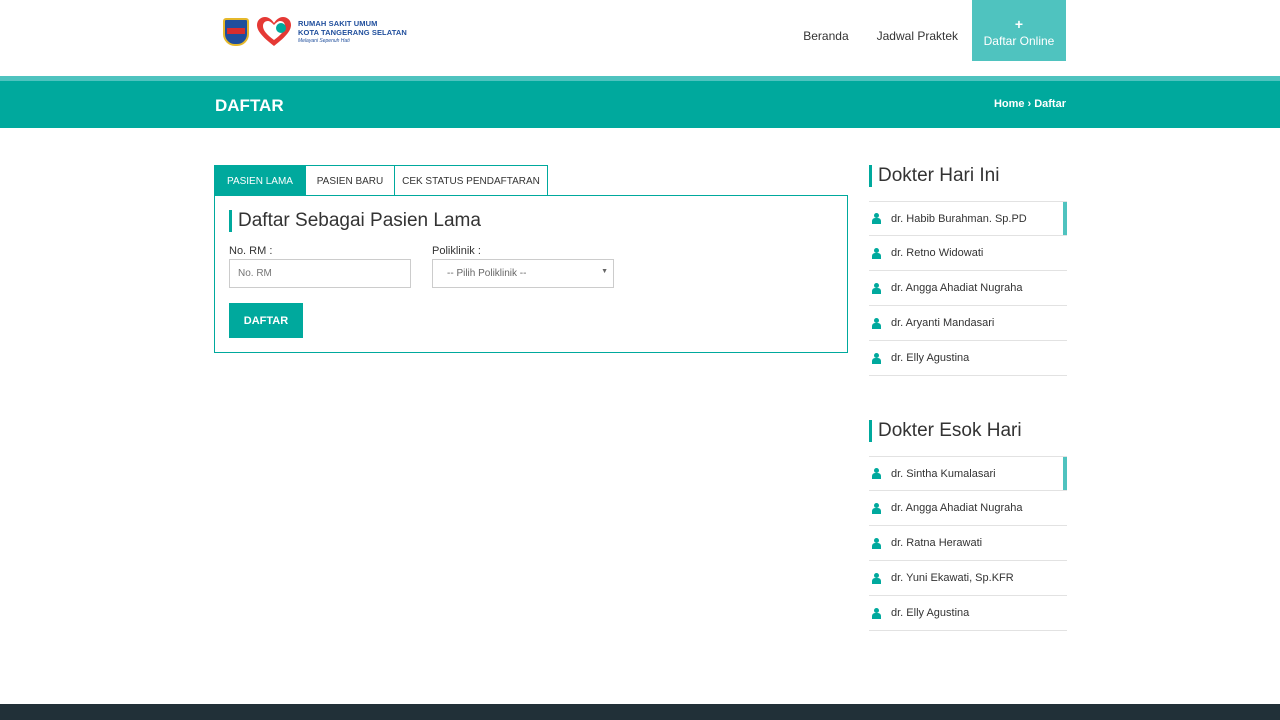 The width and height of the screenshot is (1280, 720). What do you see at coordinates (640, 712) in the screenshot?
I see `site-footer` at bounding box center [640, 712].